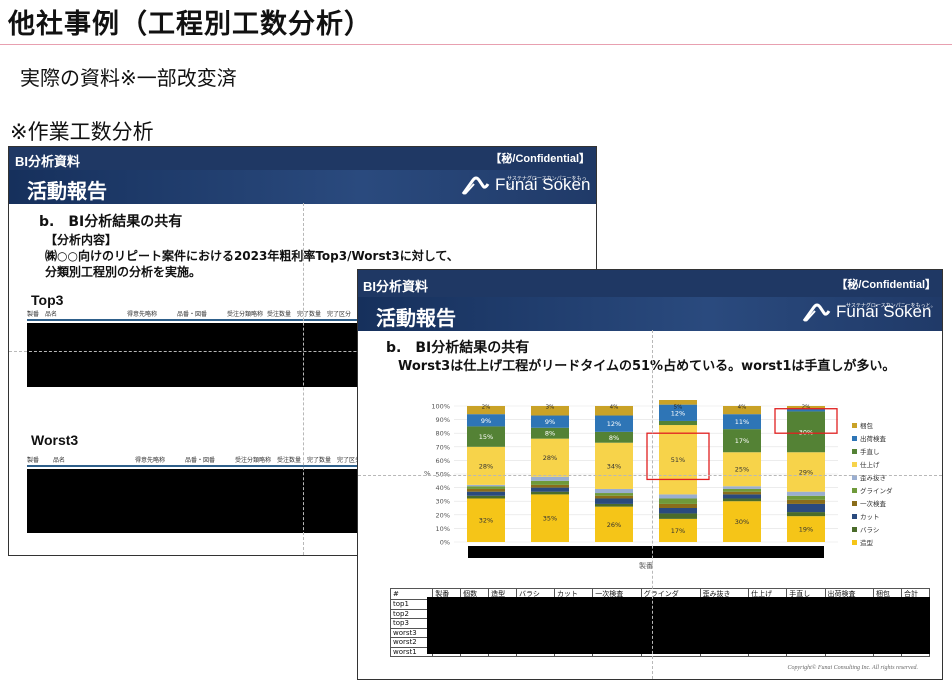 The height and width of the screenshot is (684, 952). I want to click on data-label: 32%, so click(486, 521).